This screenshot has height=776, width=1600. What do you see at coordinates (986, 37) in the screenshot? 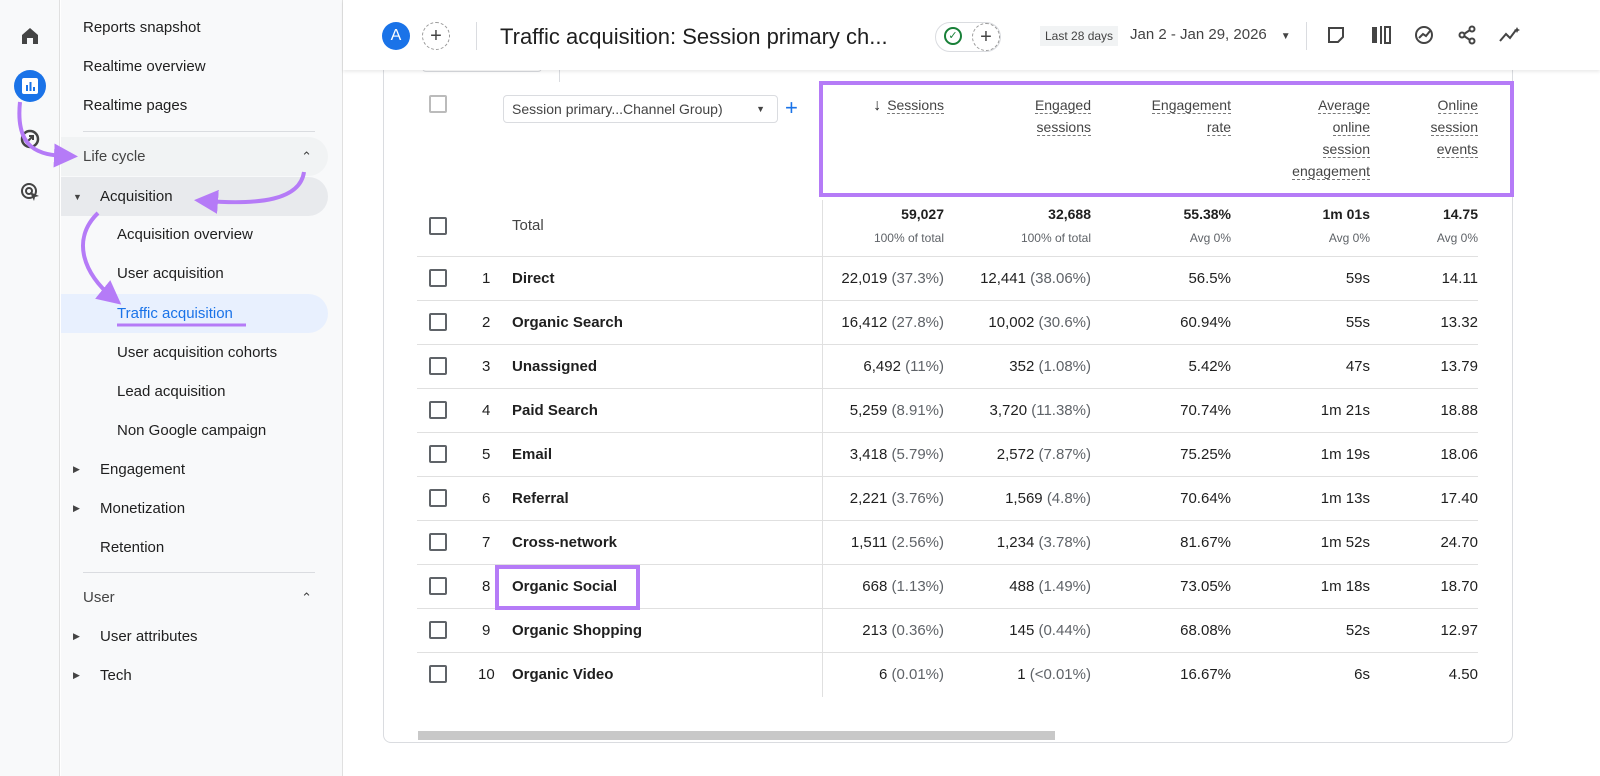
I see `add-filter-button: +` at bounding box center [986, 37].